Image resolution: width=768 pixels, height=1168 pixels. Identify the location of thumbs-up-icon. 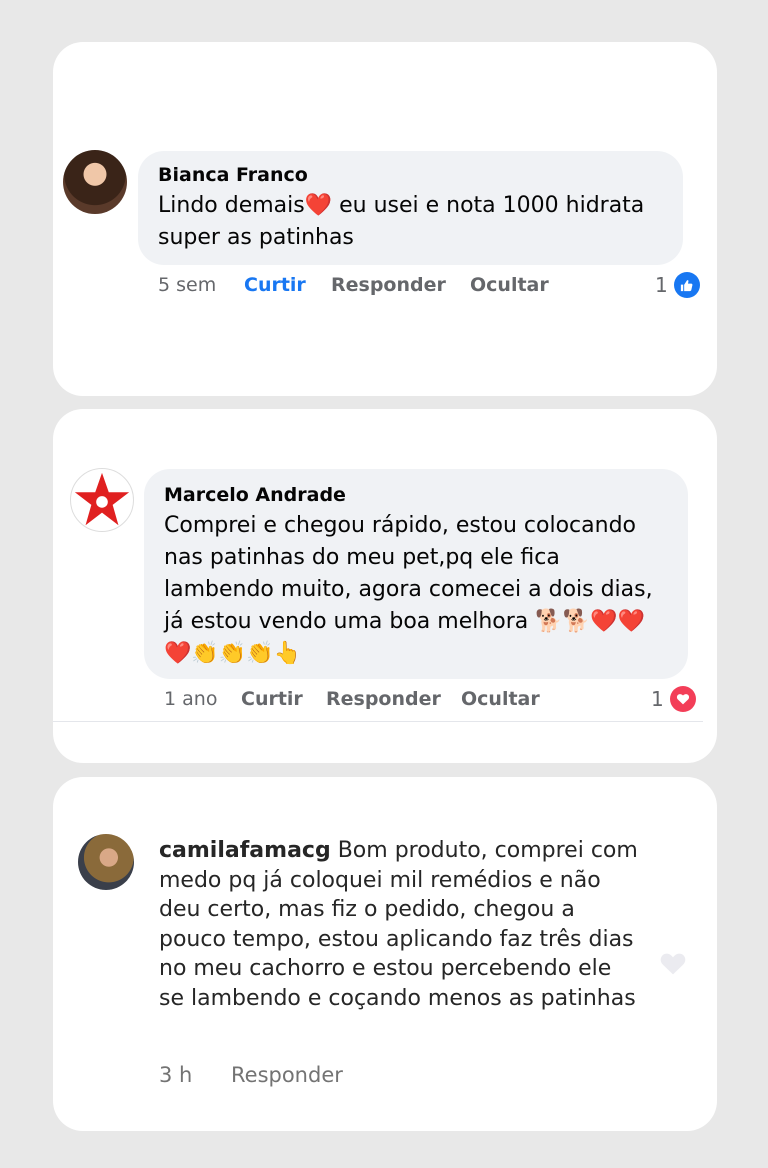
(686, 285).